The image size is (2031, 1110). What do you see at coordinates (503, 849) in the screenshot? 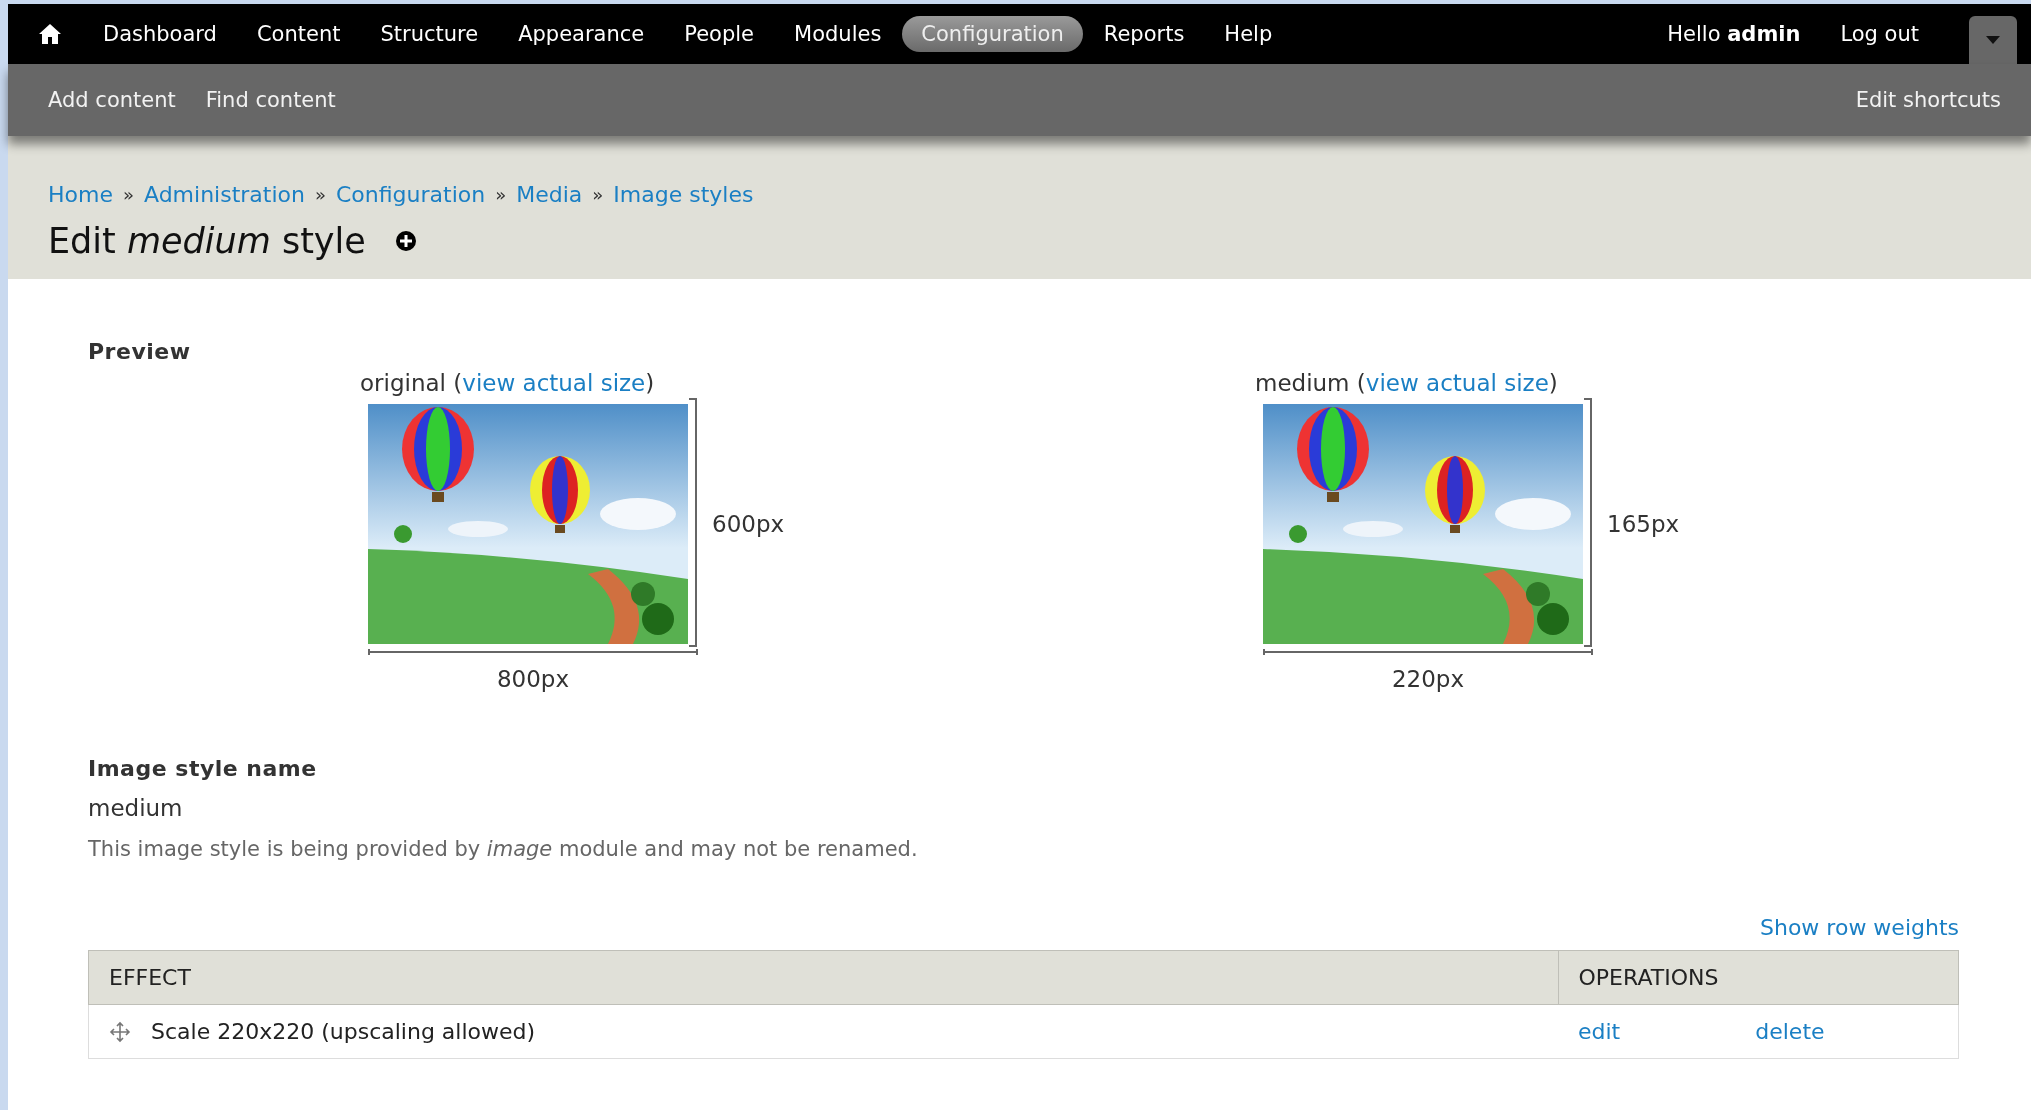
I see `field-description: This image style is being provided by image module and may not be renamed.` at bounding box center [503, 849].